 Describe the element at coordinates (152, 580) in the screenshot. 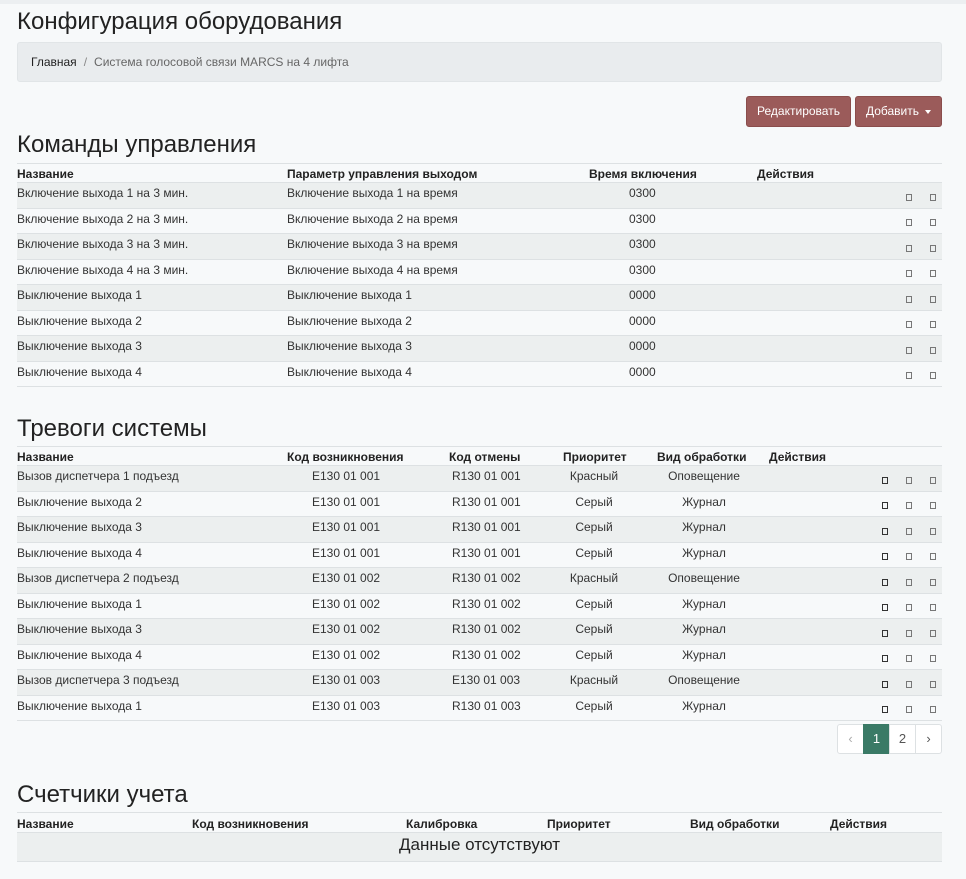

I see `alarm-name: Вызов диспетчера 2 подъезд` at that location.